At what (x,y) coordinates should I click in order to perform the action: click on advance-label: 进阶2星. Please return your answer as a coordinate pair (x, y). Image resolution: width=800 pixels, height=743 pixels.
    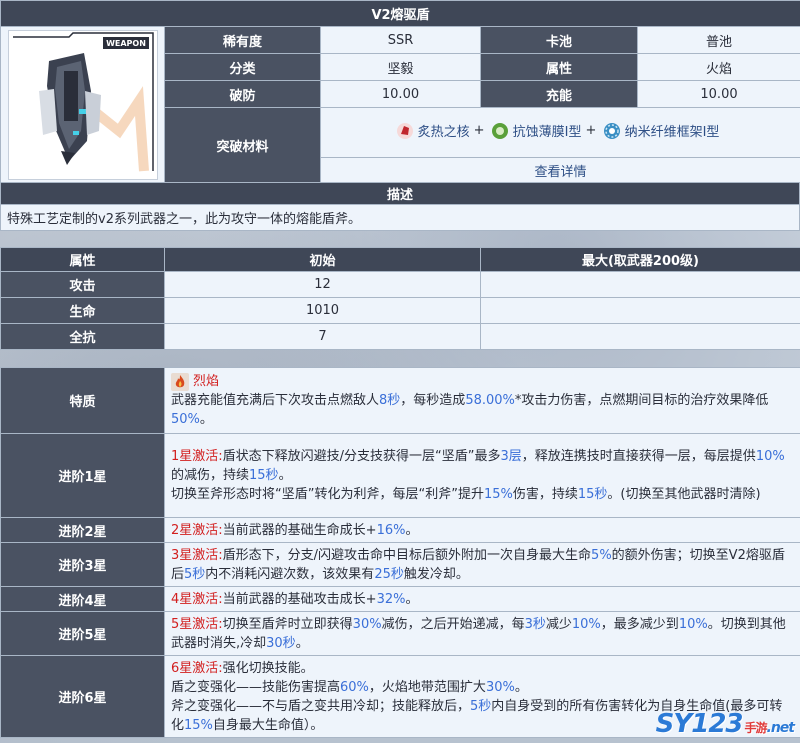
    Looking at the image, I should click on (82, 530).